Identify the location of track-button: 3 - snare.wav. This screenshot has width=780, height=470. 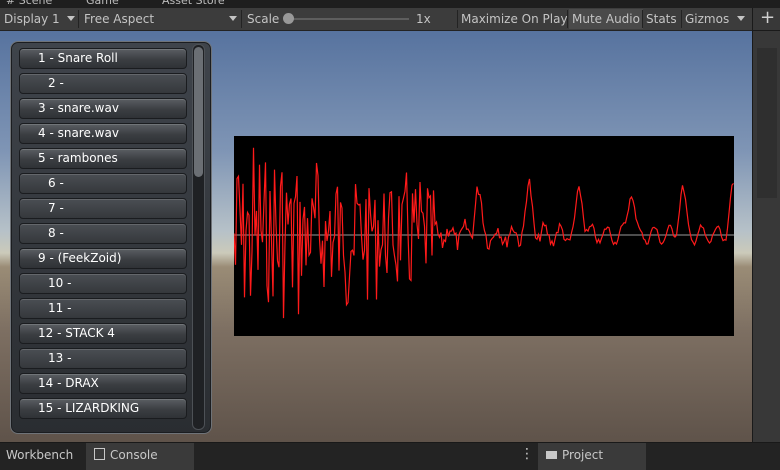
(103, 108).